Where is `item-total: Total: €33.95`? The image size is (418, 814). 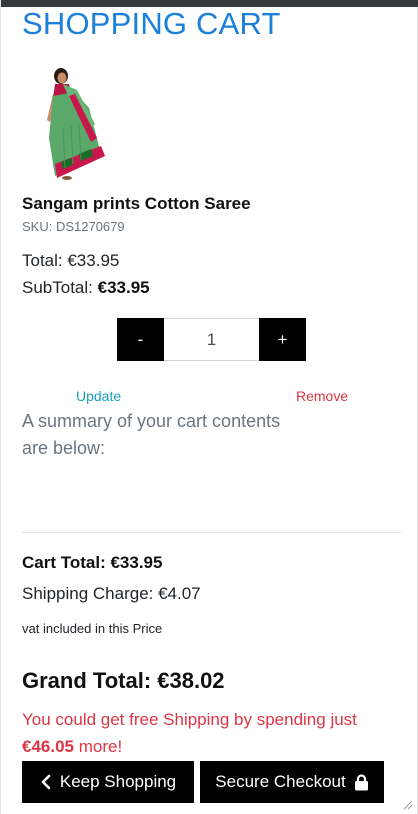
item-total: Total: €33.95 is located at coordinates (71, 260).